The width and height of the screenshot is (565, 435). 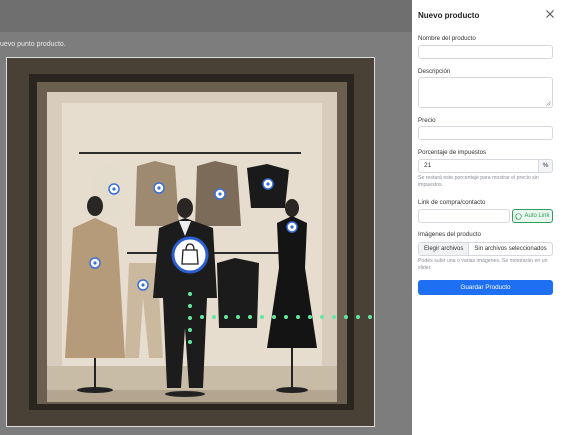 I want to click on panel-title: Nuevo producto, so click(x=449, y=15).